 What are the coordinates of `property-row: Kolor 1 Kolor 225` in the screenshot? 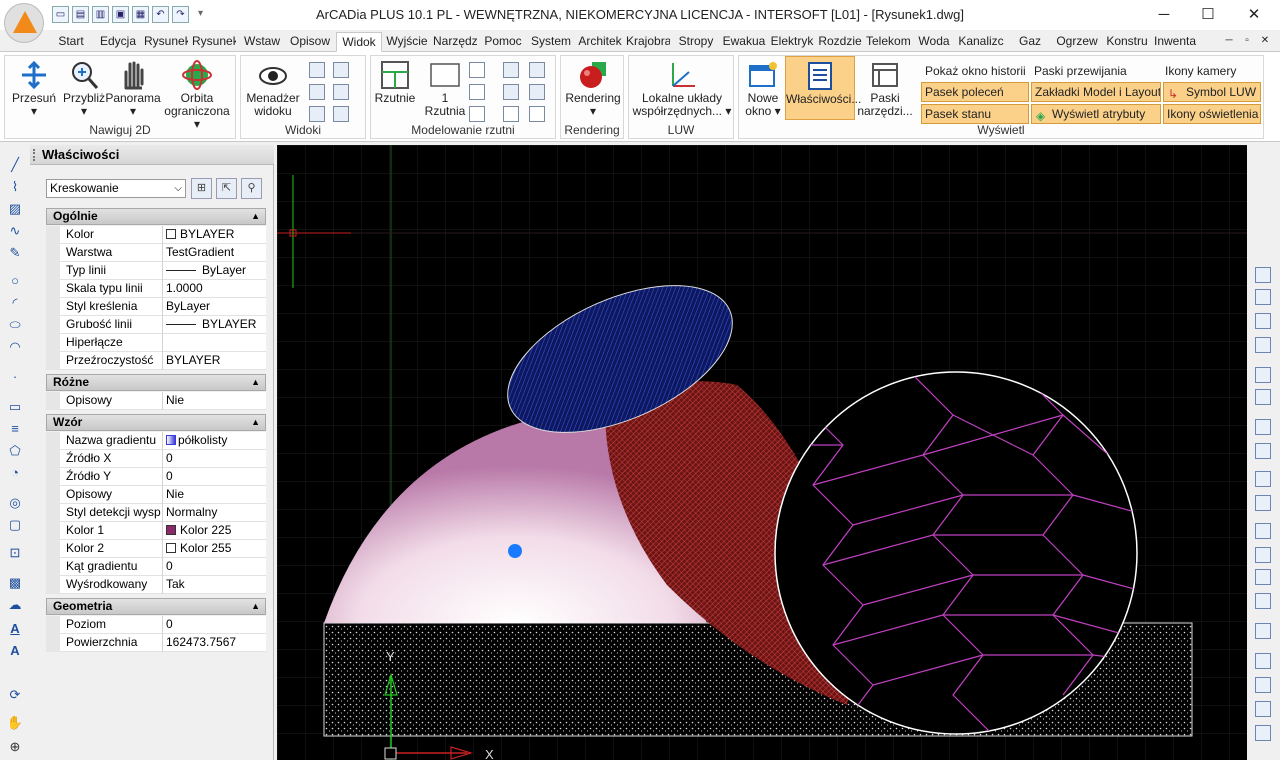 It's located at (156, 531).